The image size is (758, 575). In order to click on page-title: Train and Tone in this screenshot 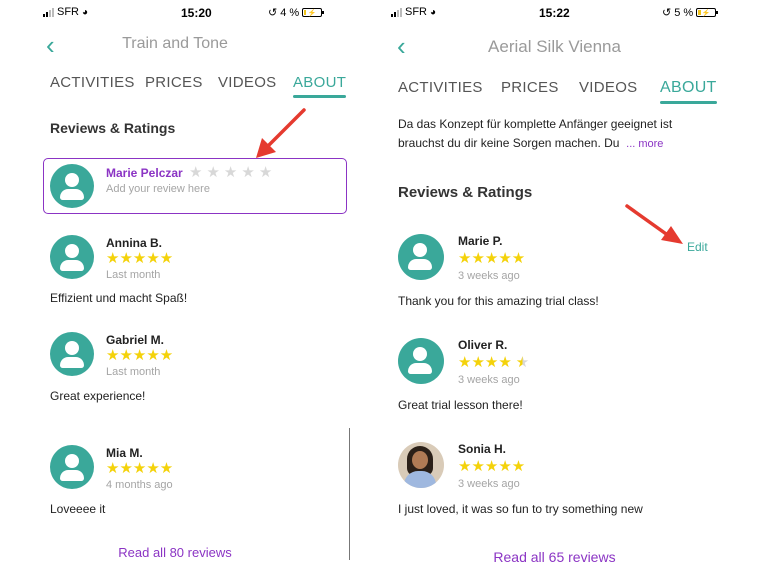, I will do `click(175, 43)`.